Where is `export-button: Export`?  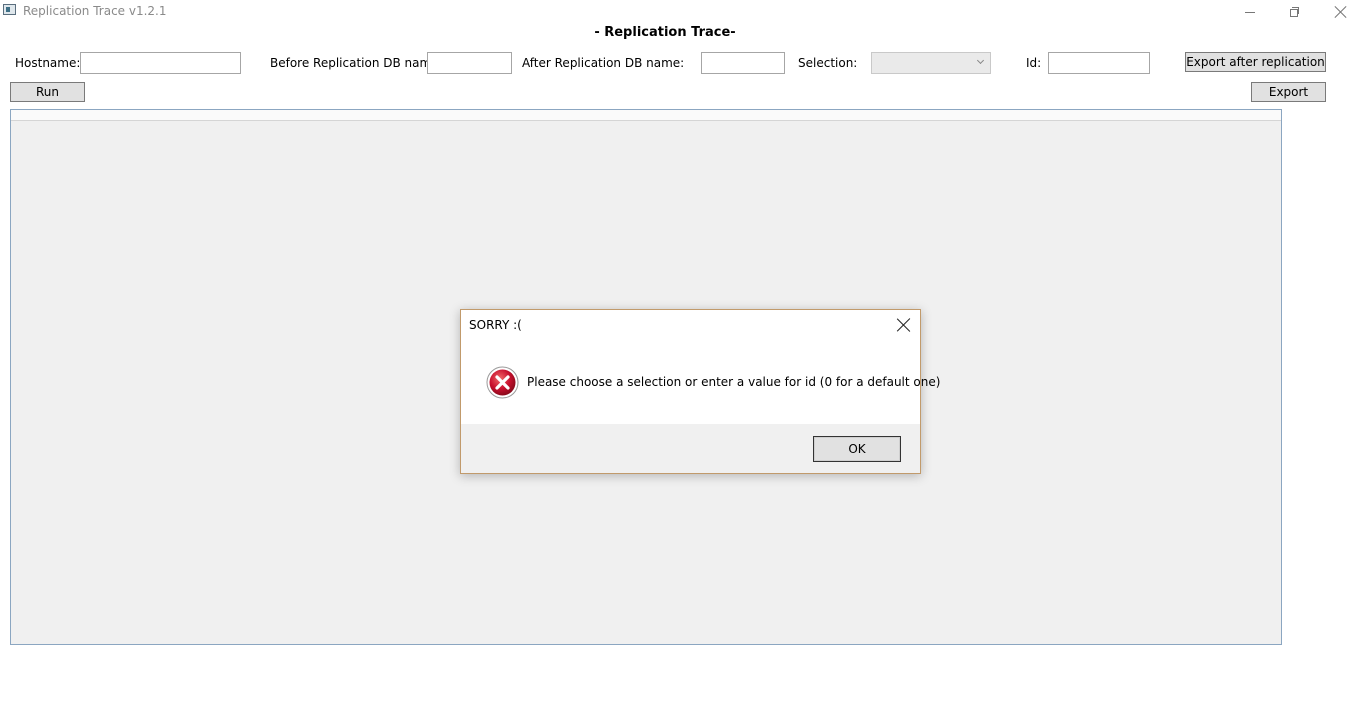
export-button: Export is located at coordinates (1288, 92).